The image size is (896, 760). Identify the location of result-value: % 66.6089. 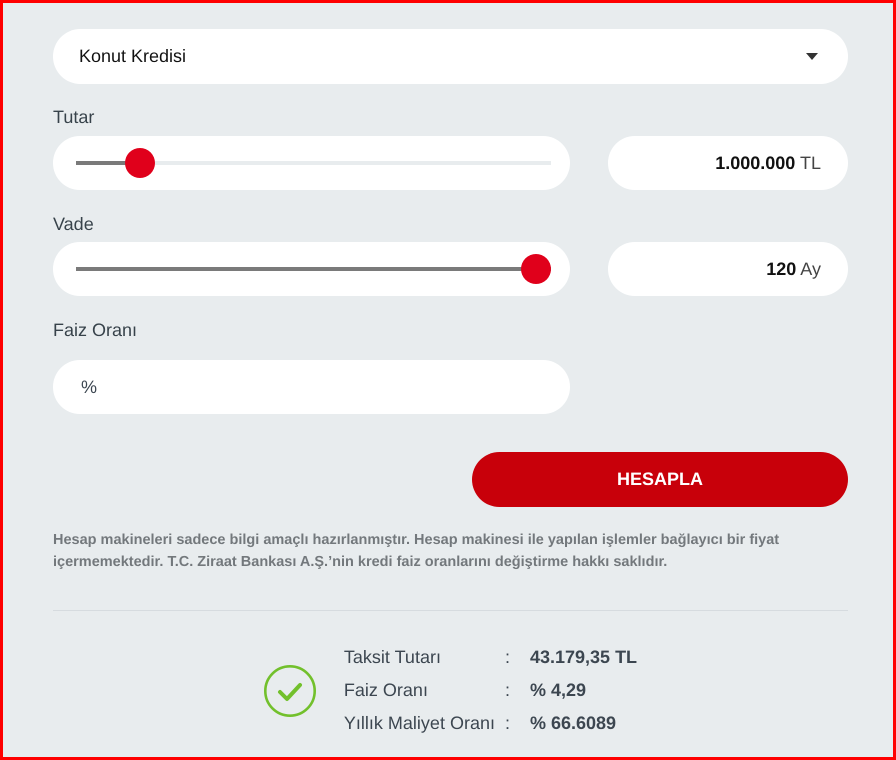
(574, 723).